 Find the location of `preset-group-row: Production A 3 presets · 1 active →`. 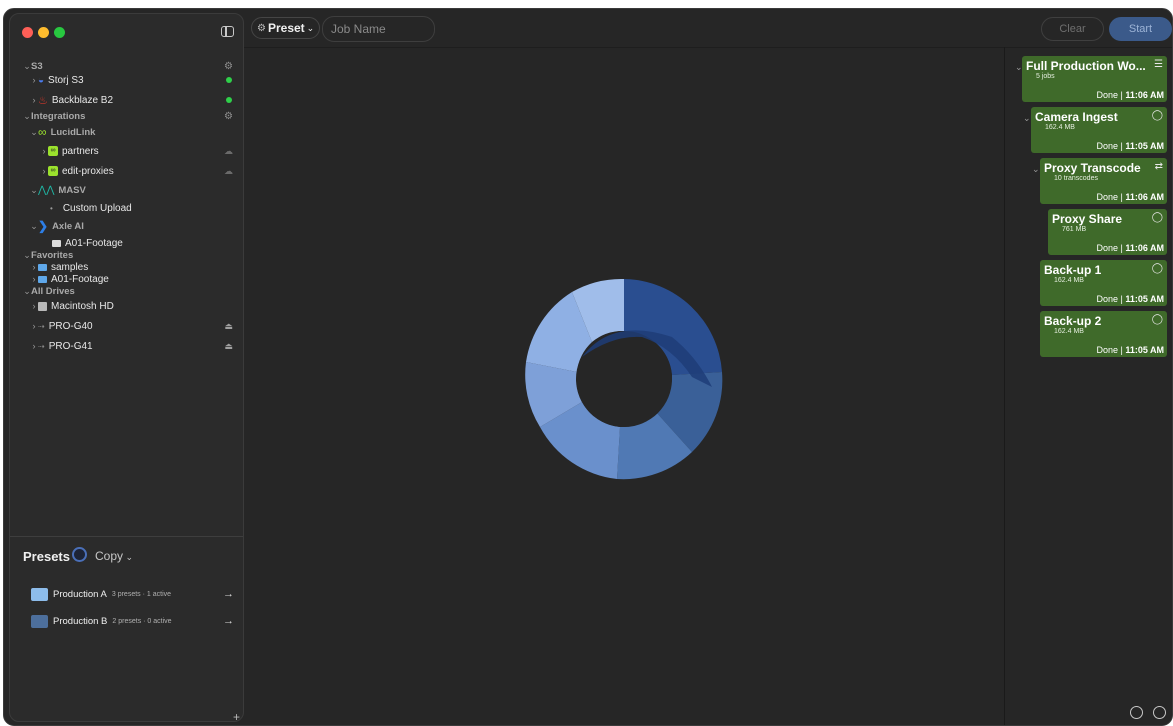

preset-group-row: Production A 3 presets · 1 active → is located at coordinates (132, 594).